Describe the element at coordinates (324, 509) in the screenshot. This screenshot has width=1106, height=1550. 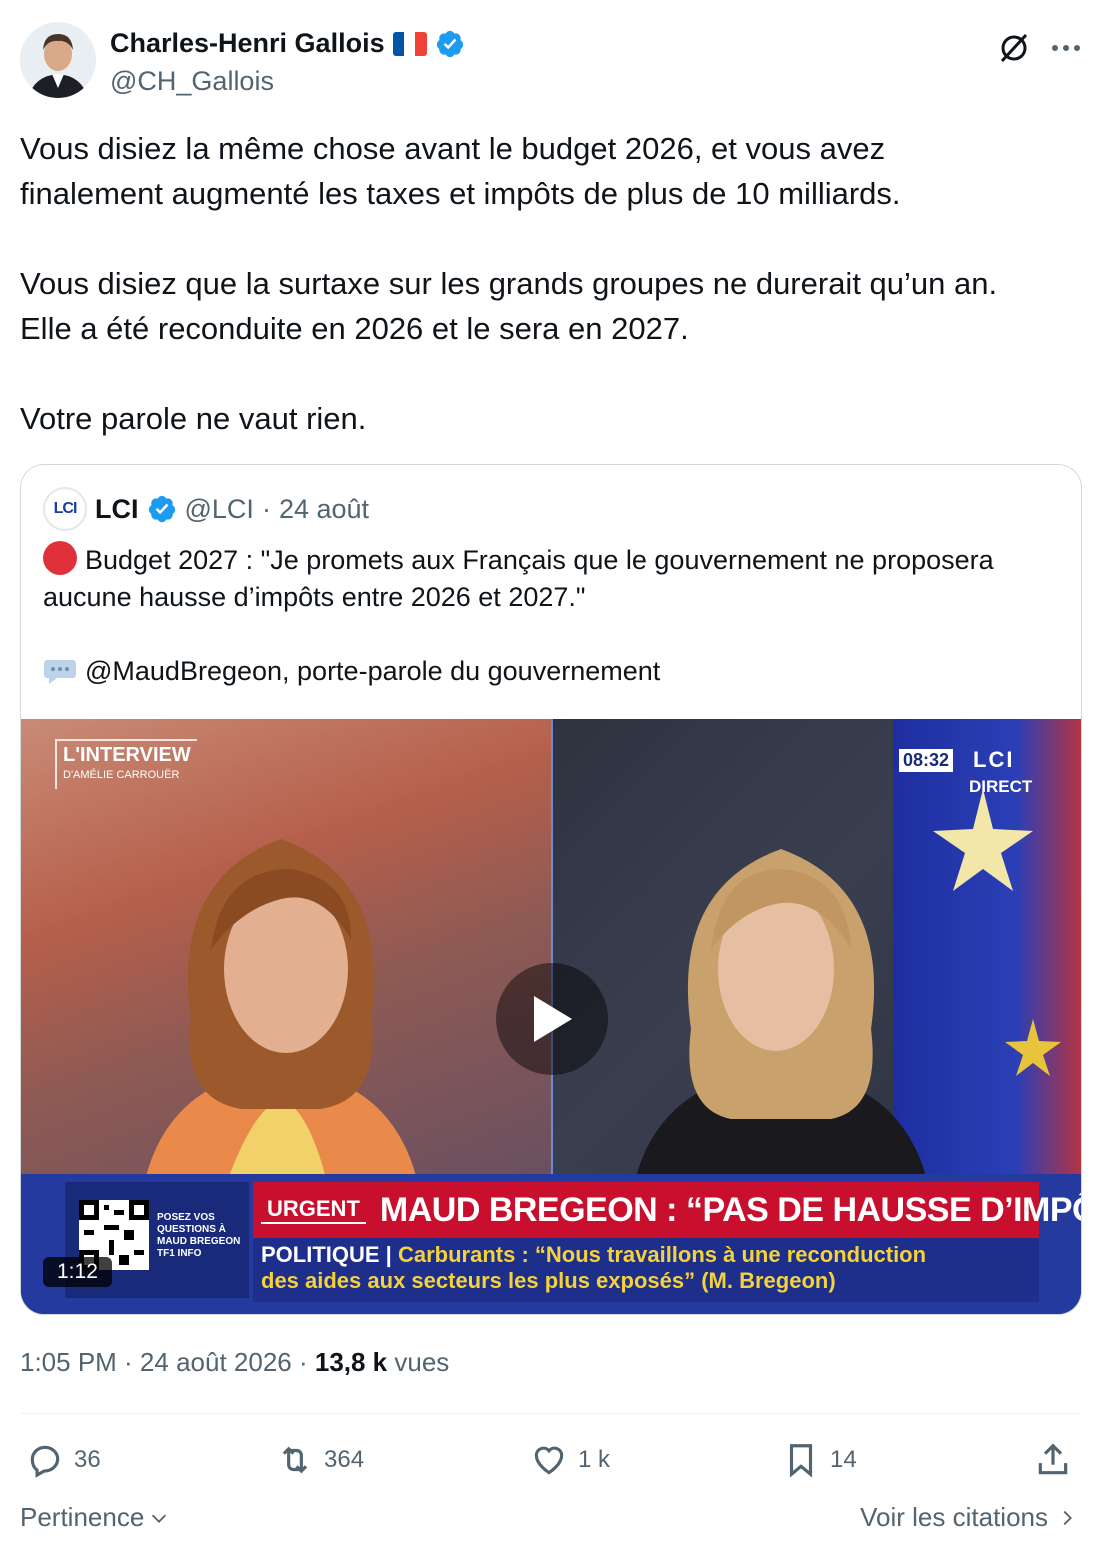
I see `quoted-tweet-date: 24 août` at that location.